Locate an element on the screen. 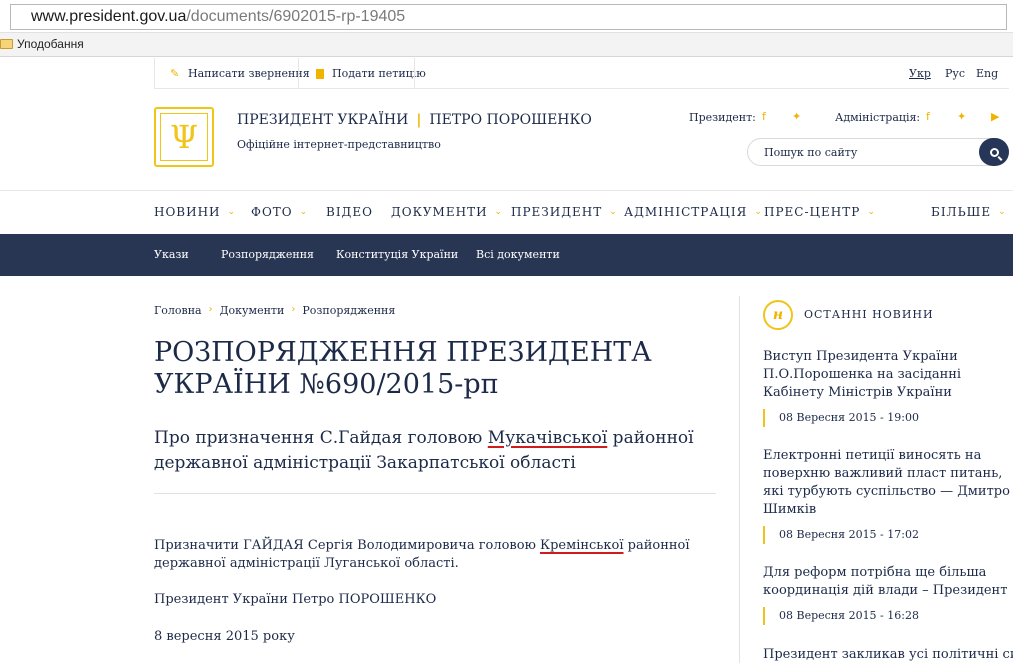 Image resolution: width=1013 pixels, height=663 pixels. nav-label: ДОКУМЕНТИ is located at coordinates (439, 212).